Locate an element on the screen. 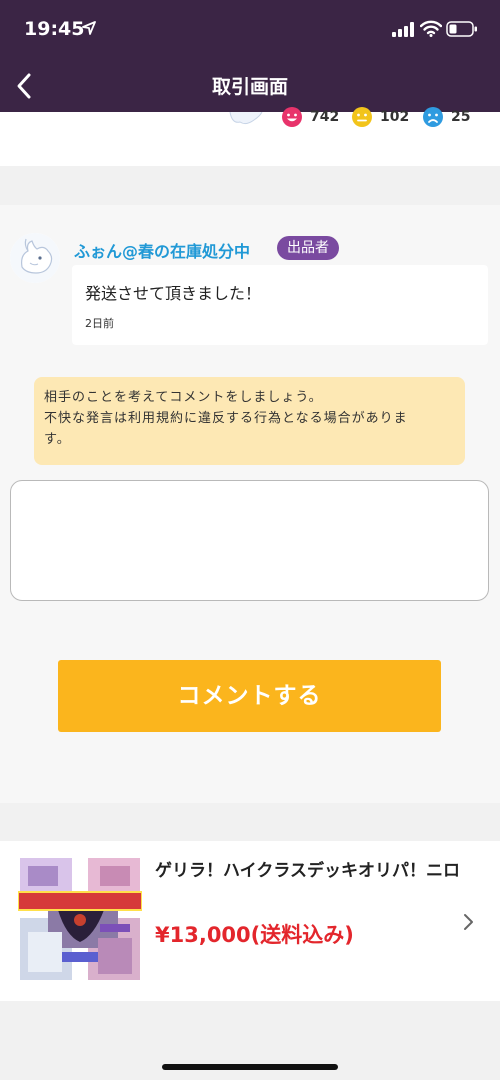 This screenshot has width=500, height=1080. notice-line-1: 相手のことを考えてコメントをしましょう。 is located at coordinates (183, 397).